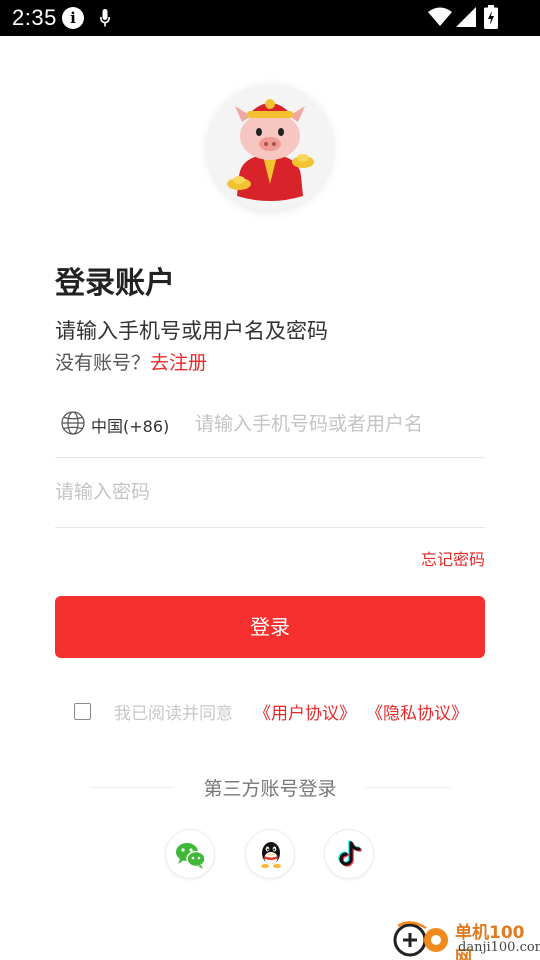  I want to click on register-prompt: 没有账号？去注册, so click(131, 361).